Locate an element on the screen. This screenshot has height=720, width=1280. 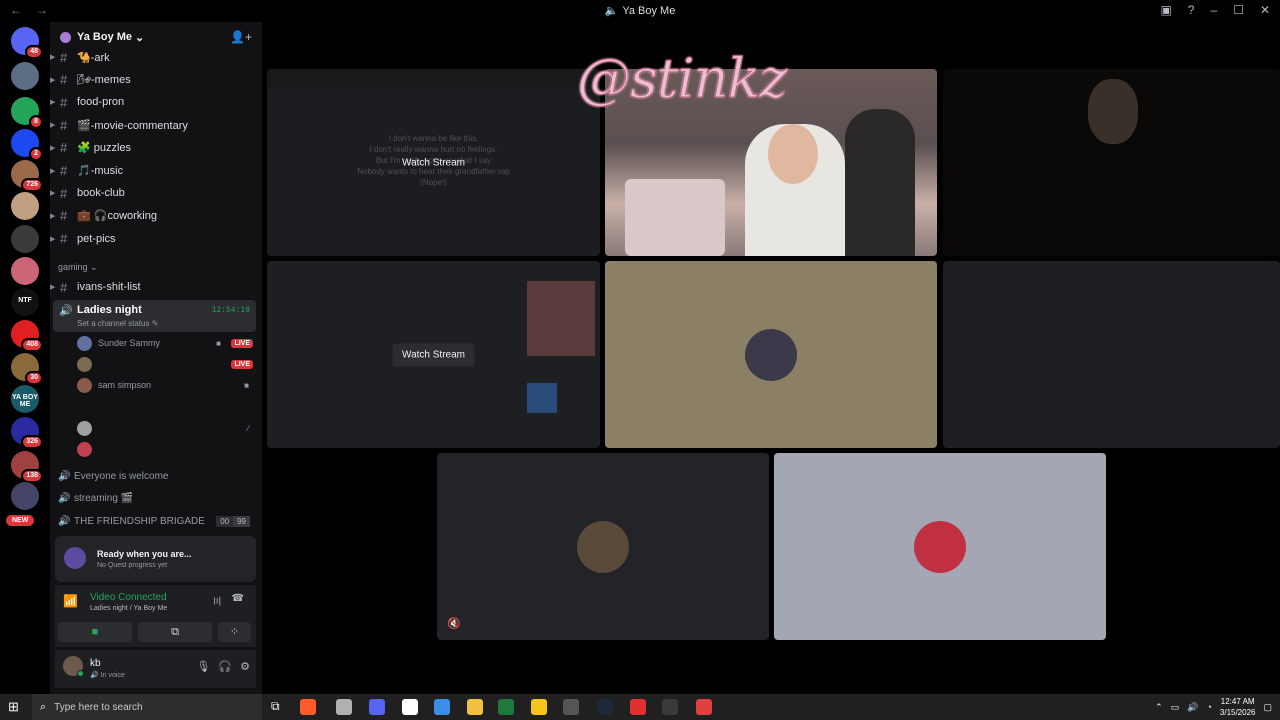
quest-subtitle: No Quest progress yet is located at coordinates (132, 565).